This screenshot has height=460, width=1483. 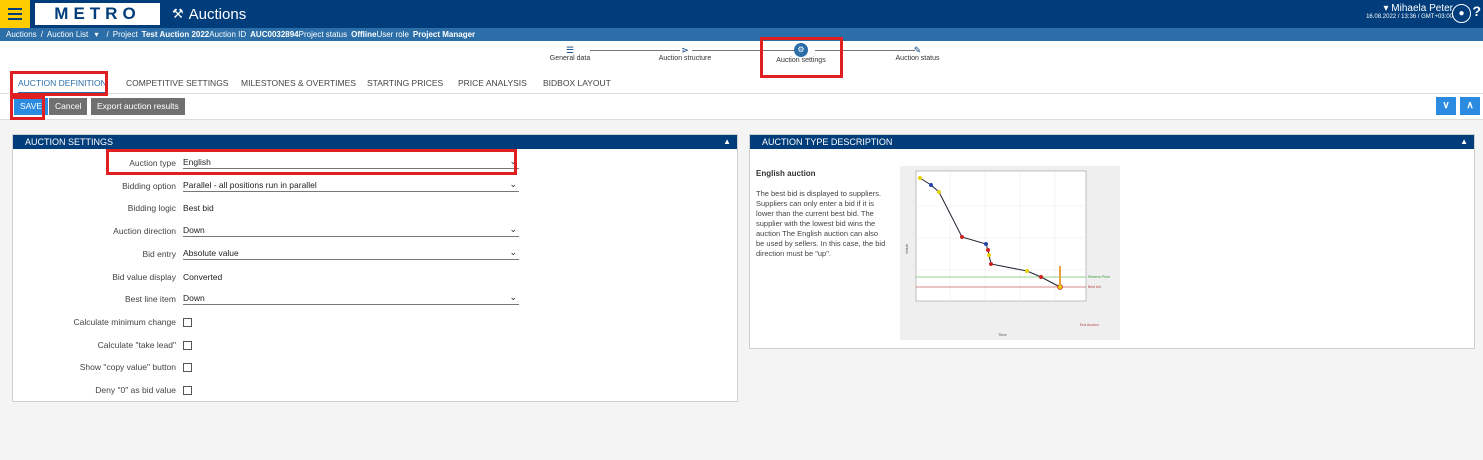 What do you see at coordinates (1112, 142) in the screenshot?
I see `panel-header: AUCTION TYPE DESCRIPTION ▲` at bounding box center [1112, 142].